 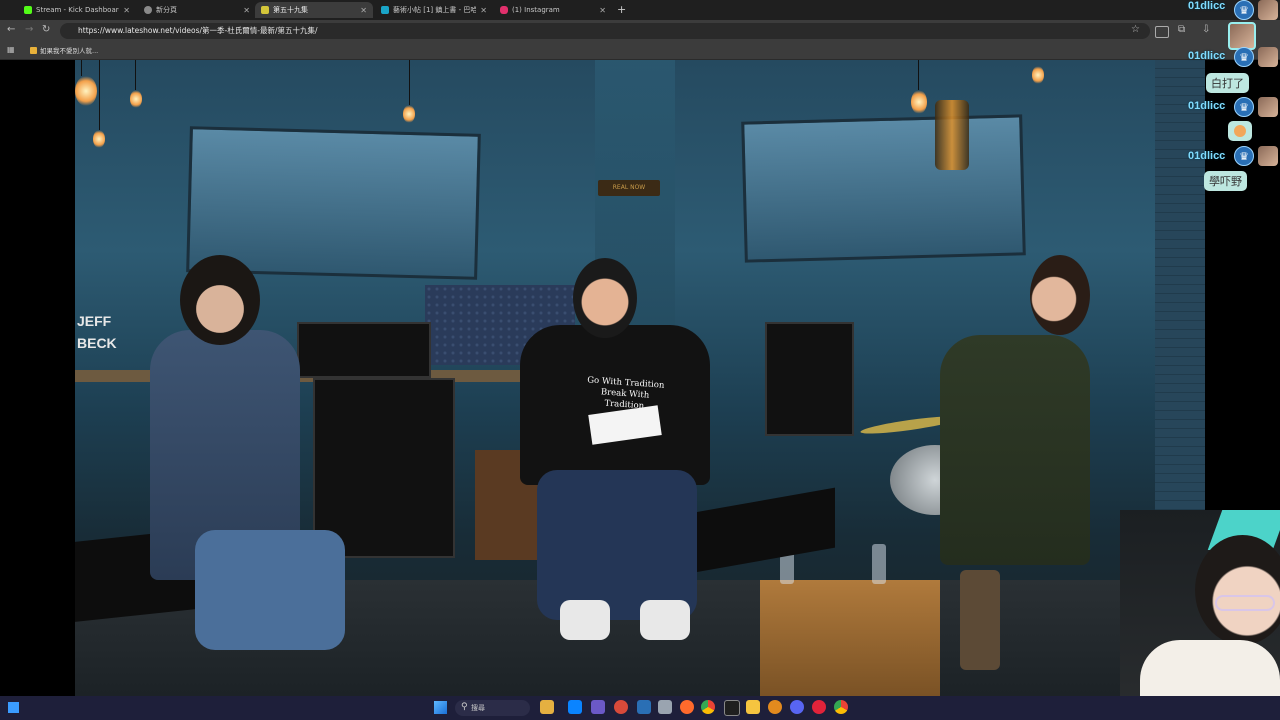 I want to click on tab-kick-dashboard: Stream - Kick Dashboard ✕, so click(x=77, y=10).